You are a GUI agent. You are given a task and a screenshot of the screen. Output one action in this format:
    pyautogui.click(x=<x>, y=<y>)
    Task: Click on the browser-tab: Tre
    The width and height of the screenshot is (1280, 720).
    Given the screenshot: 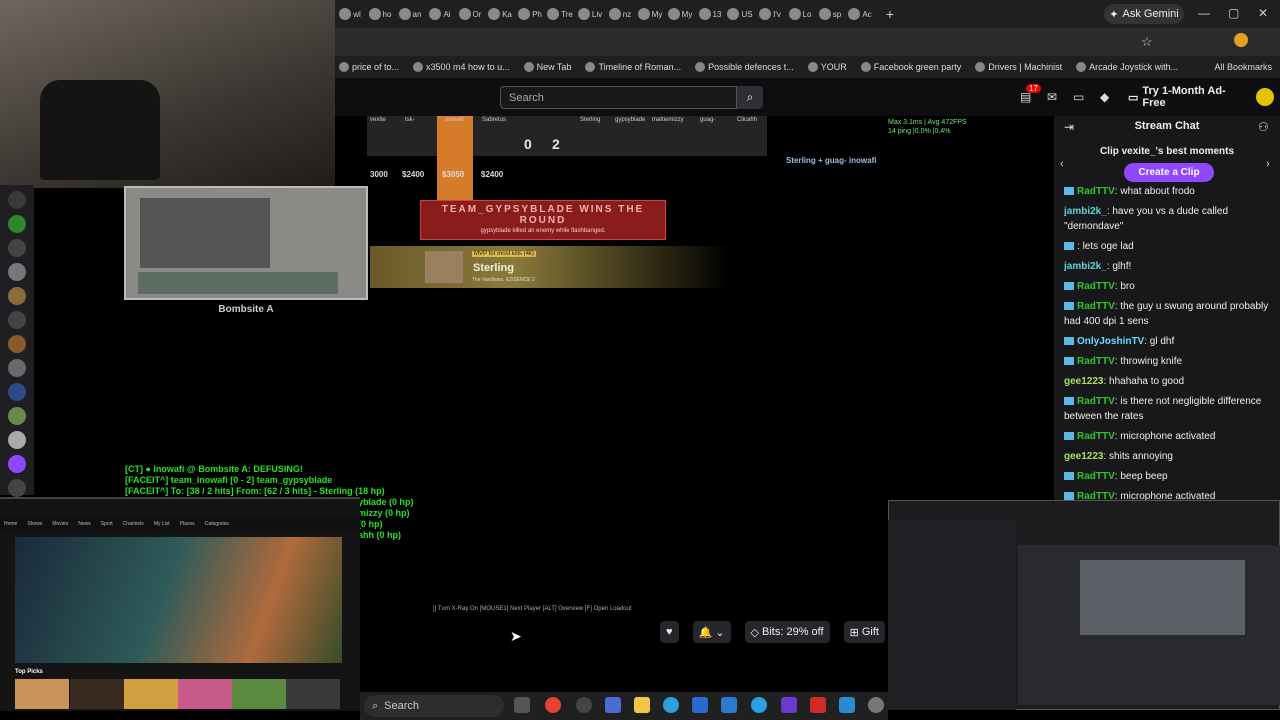 What is the action you would take?
    pyautogui.click(x=560, y=14)
    